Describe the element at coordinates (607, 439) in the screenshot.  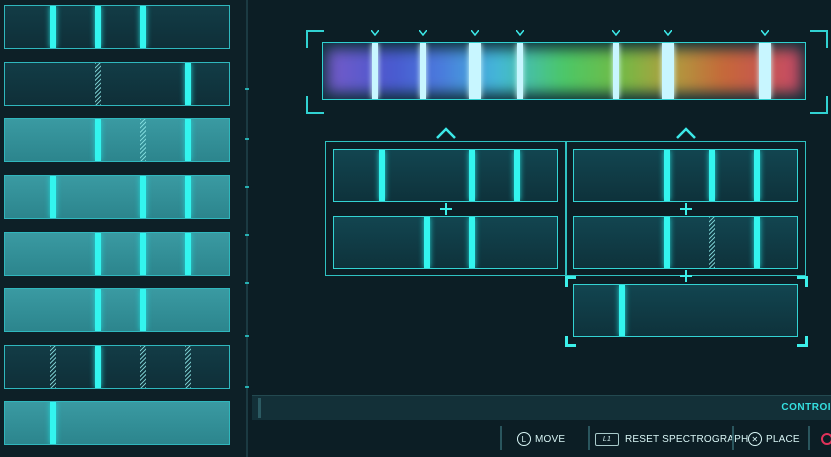
I see `l1-button-icon: L1` at that location.